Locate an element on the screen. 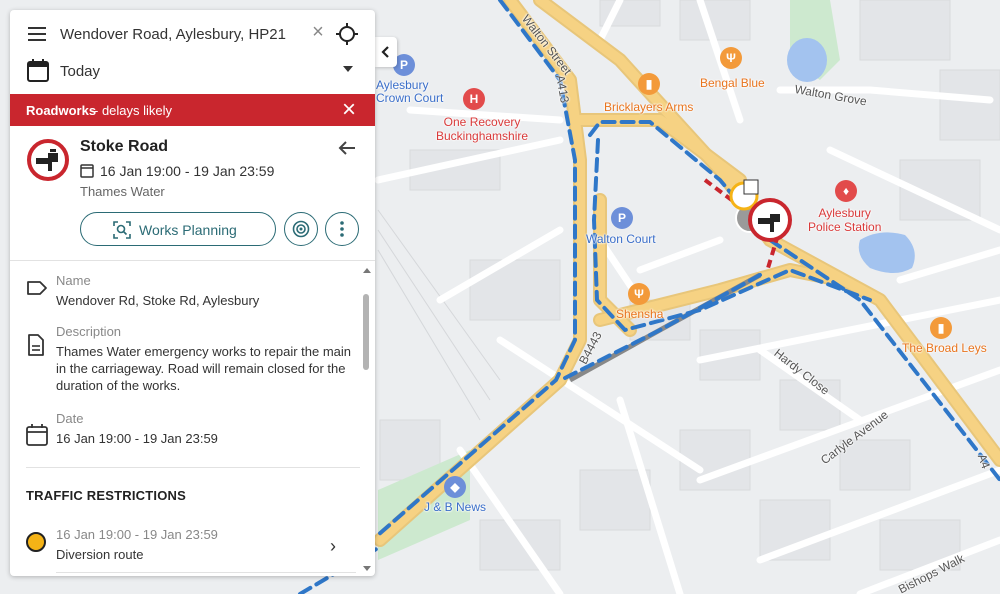  traffic-restrictions-title: TRAFFIC RESTRICTIONS is located at coordinates (106, 495).